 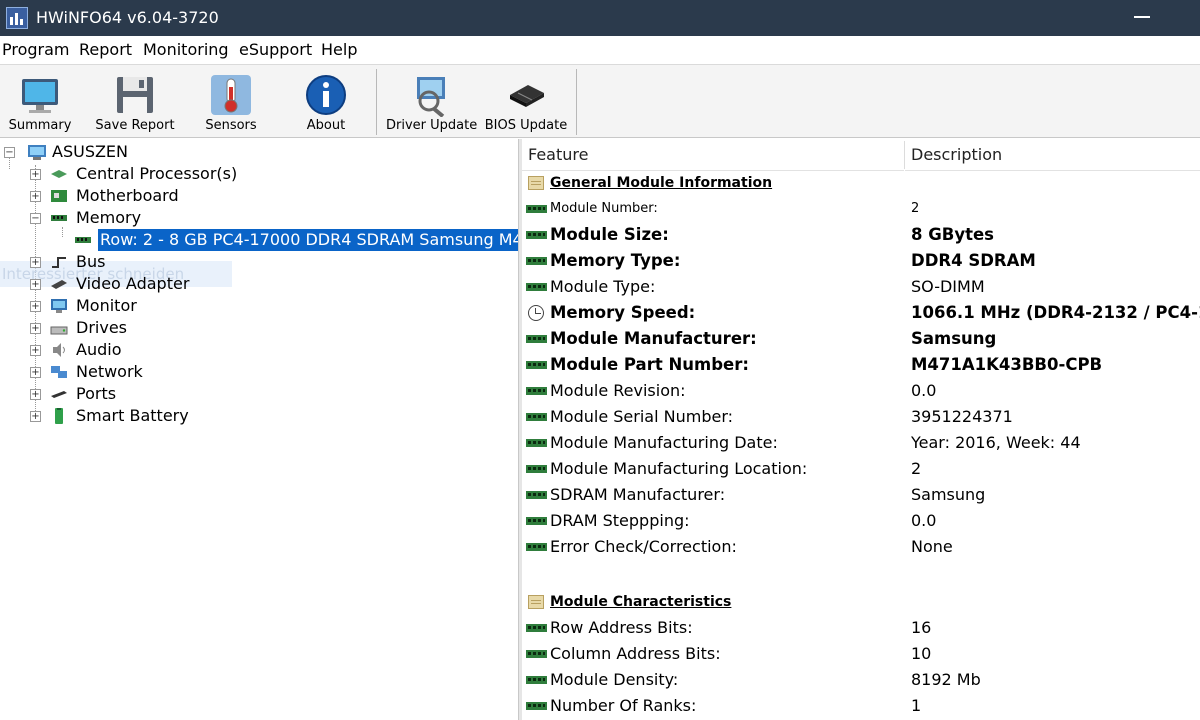 What do you see at coordinates (861, 547) in the screenshot?
I see `detail-row: Error Check/Correction: None` at bounding box center [861, 547].